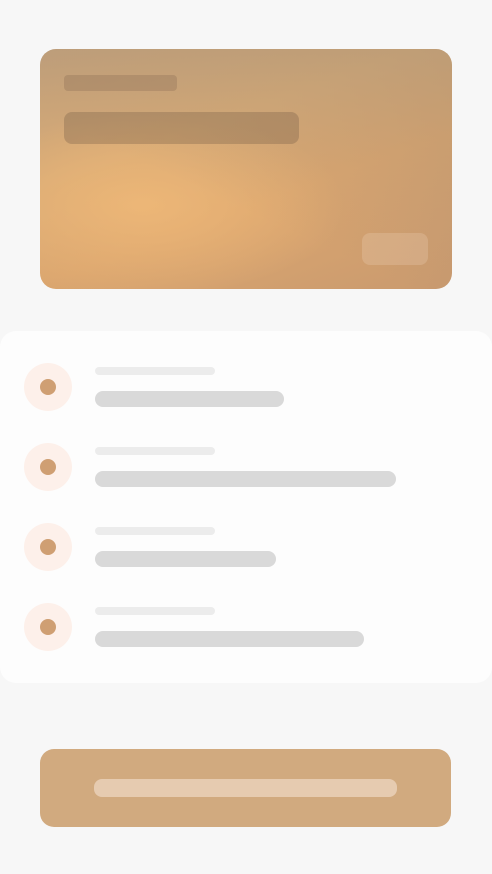  I want to click on primary-action-button, so click(245, 788).